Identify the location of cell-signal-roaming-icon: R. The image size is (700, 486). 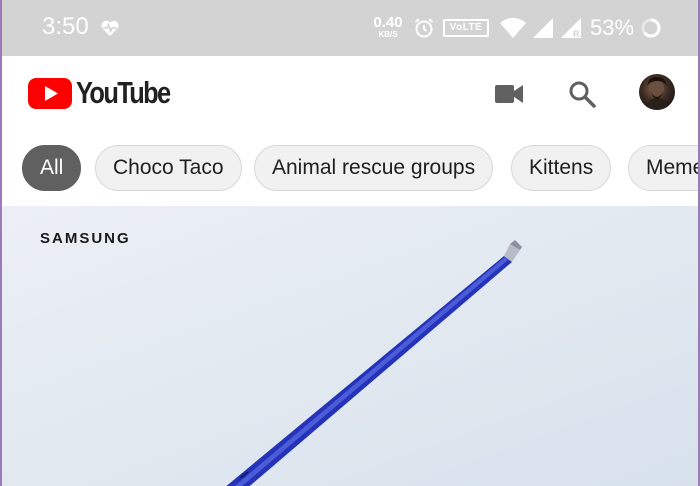
(571, 28).